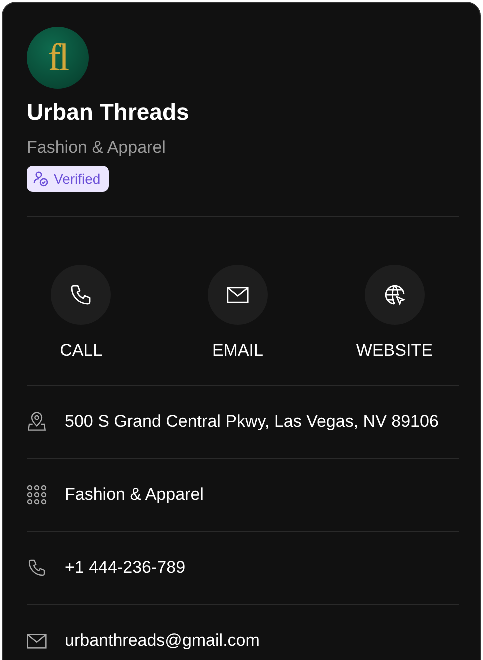 Image resolution: width=483 pixels, height=660 pixels. Describe the element at coordinates (238, 351) in the screenshot. I see `action-label: EMAIL` at that location.